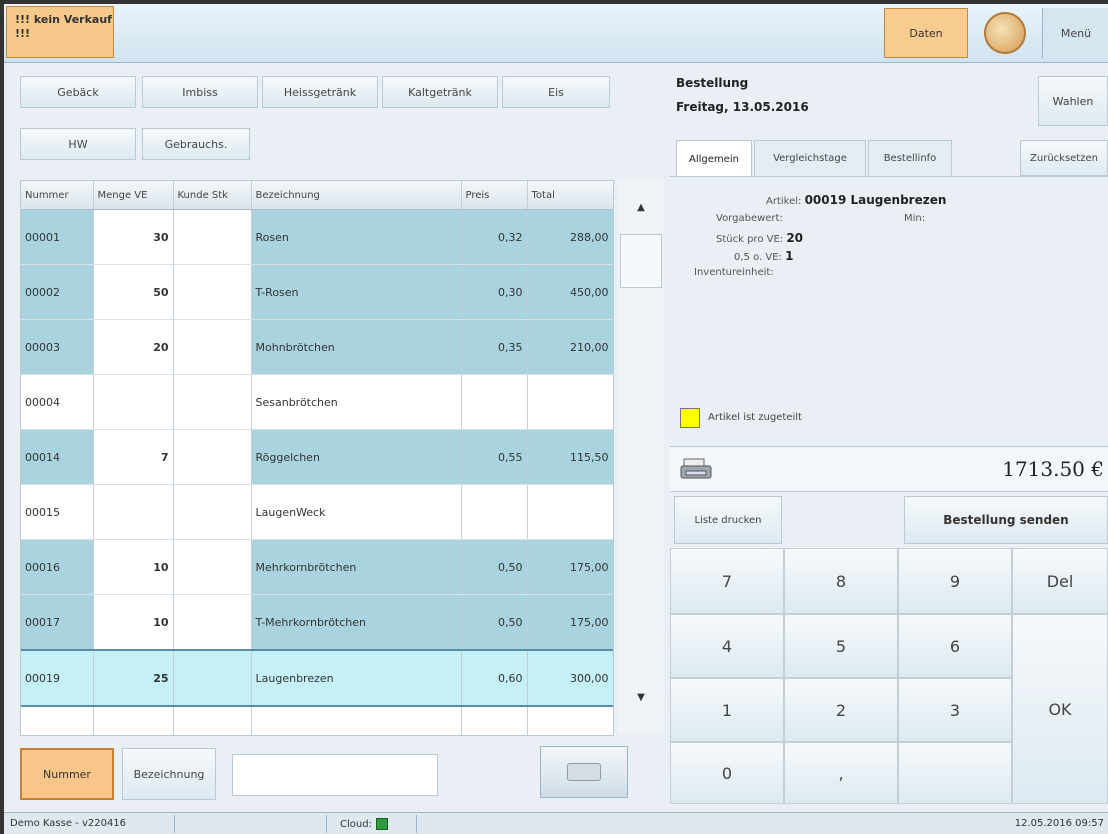 This screenshot has height=834, width=1108. What do you see at coordinates (712, 83) in the screenshot?
I see `order-title: Bestellung` at bounding box center [712, 83].